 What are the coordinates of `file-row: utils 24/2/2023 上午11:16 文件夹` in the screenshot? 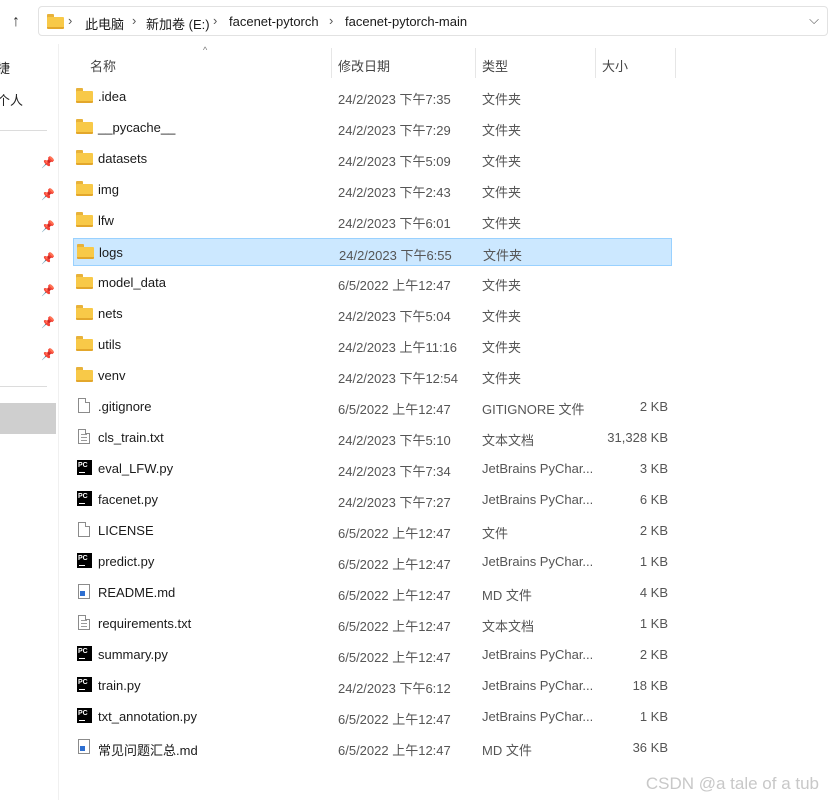 It's located at (372, 345).